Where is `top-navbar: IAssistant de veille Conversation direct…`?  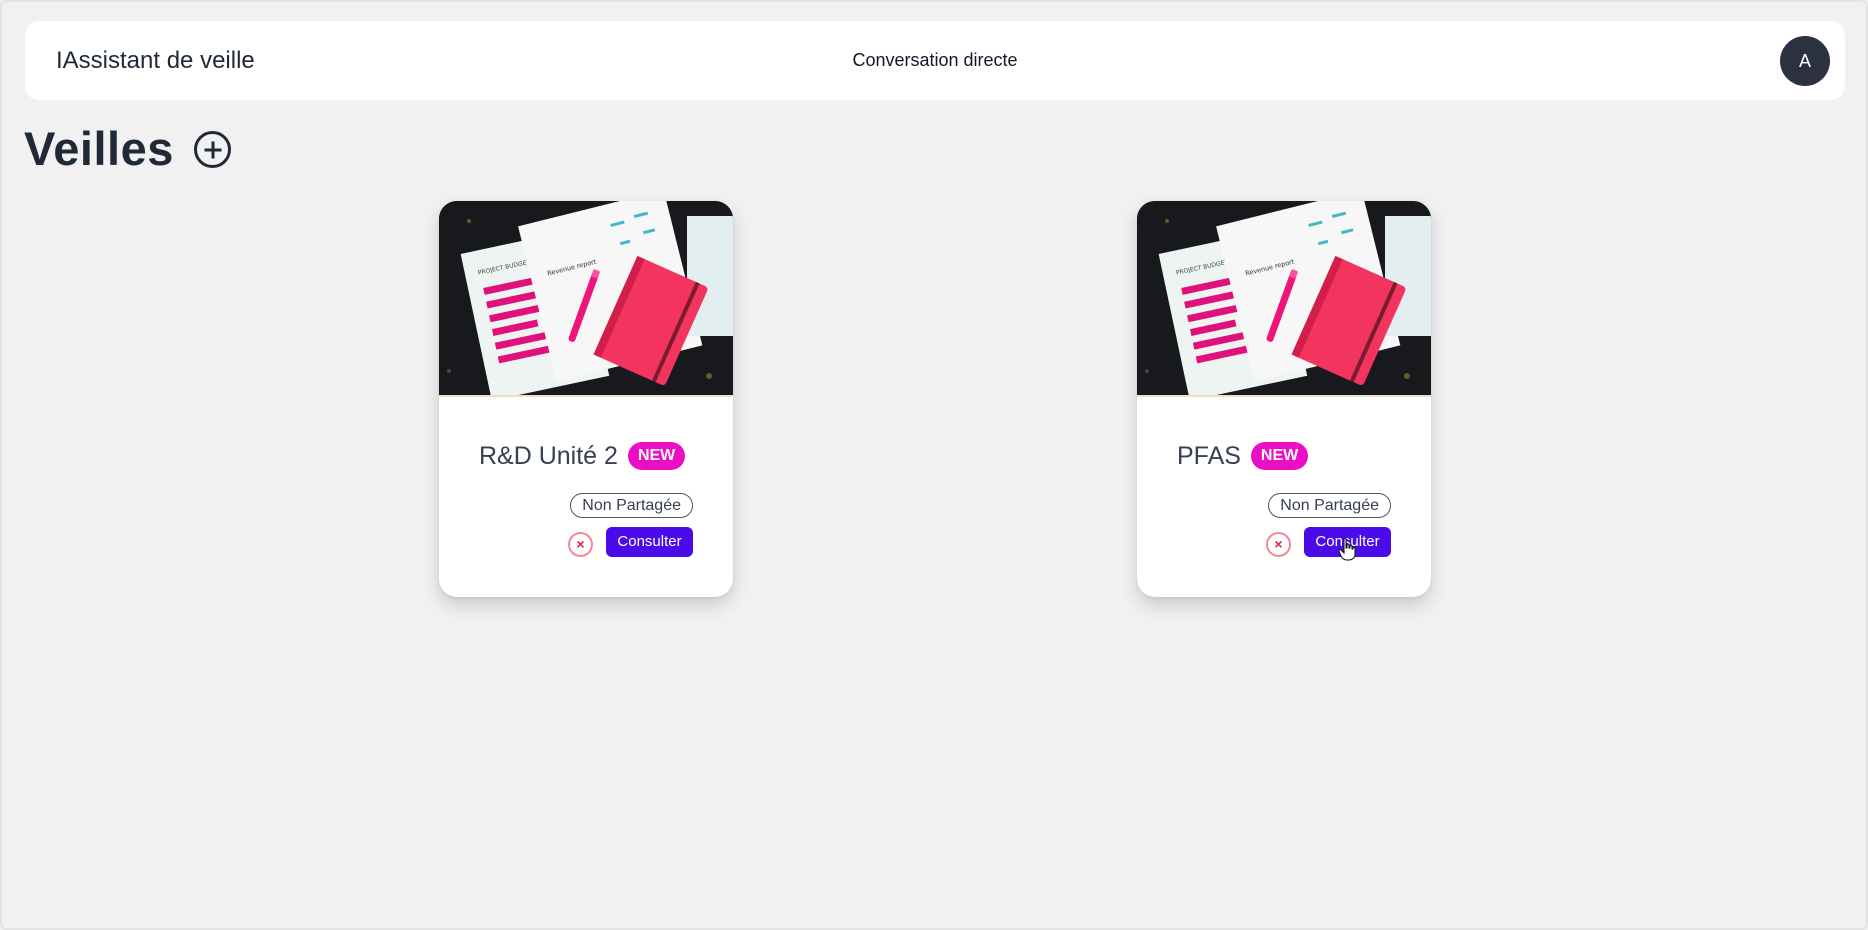
top-navbar: IAssistant de veille Conversation direct… is located at coordinates (935, 60).